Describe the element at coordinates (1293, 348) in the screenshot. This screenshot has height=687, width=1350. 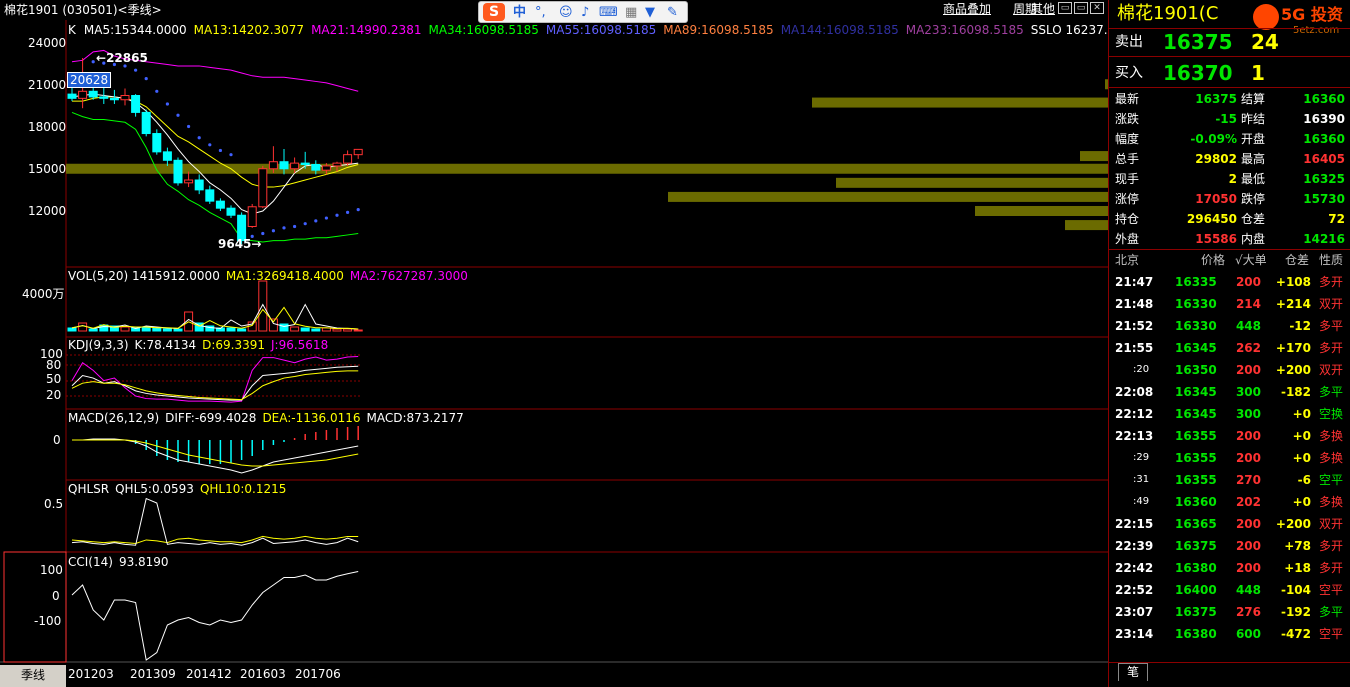
I see `tick-diff: +170` at that location.